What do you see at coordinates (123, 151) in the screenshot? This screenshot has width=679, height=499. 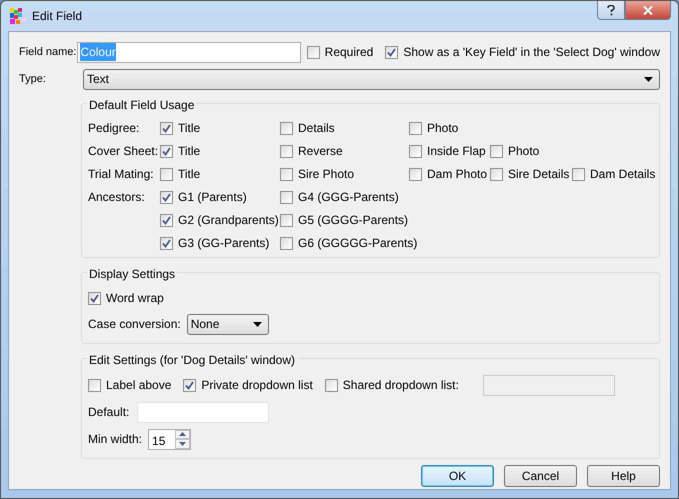 I see `row-label: Cover Sheet:` at bounding box center [123, 151].